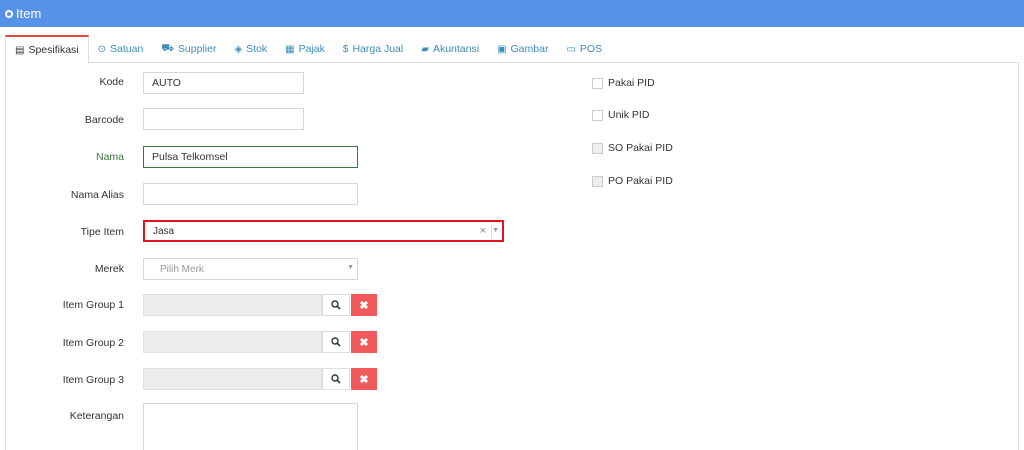  What do you see at coordinates (164, 231) in the screenshot?
I see `tipe-item-value: Jasa` at bounding box center [164, 231].